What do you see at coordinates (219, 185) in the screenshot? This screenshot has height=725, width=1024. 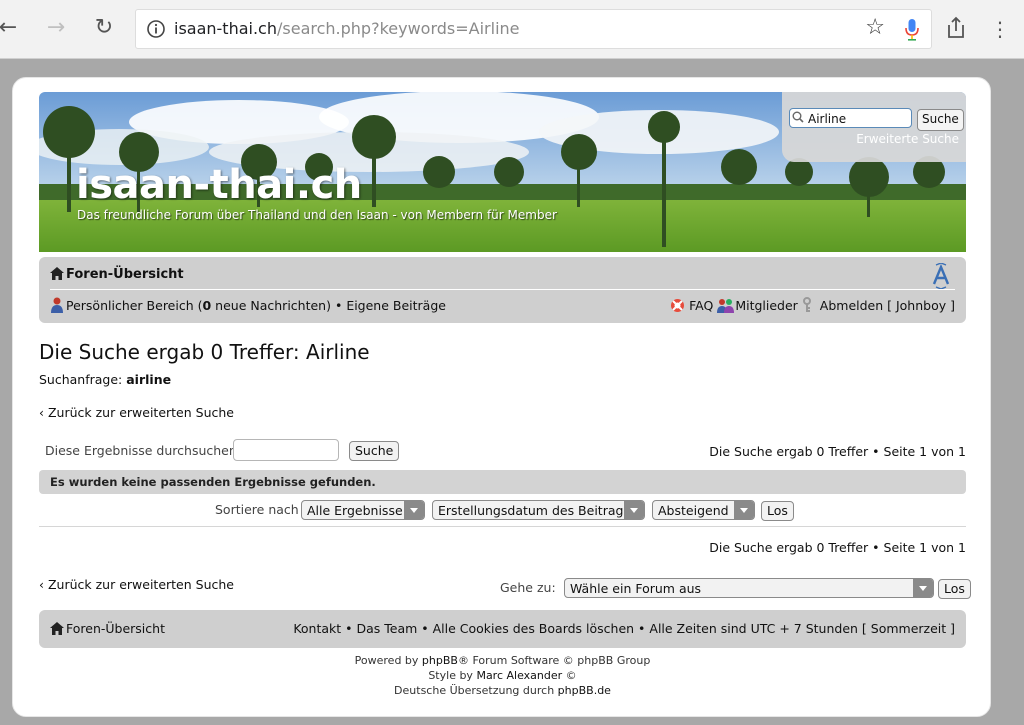 I see `site-logo-text: isaan-thai.ch` at bounding box center [219, 185].